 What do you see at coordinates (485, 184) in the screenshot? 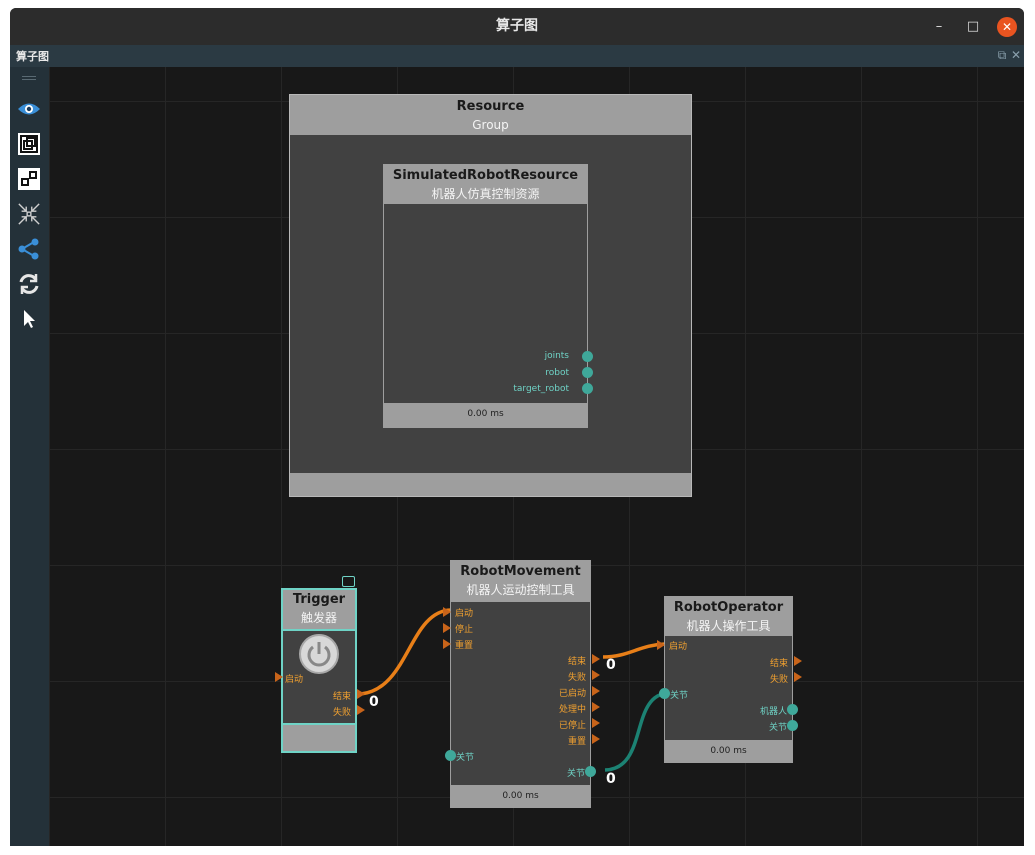
I see `node-header: SimulatedRobotResource 机器人仿真控制资源` at bounding box center [485, 184].